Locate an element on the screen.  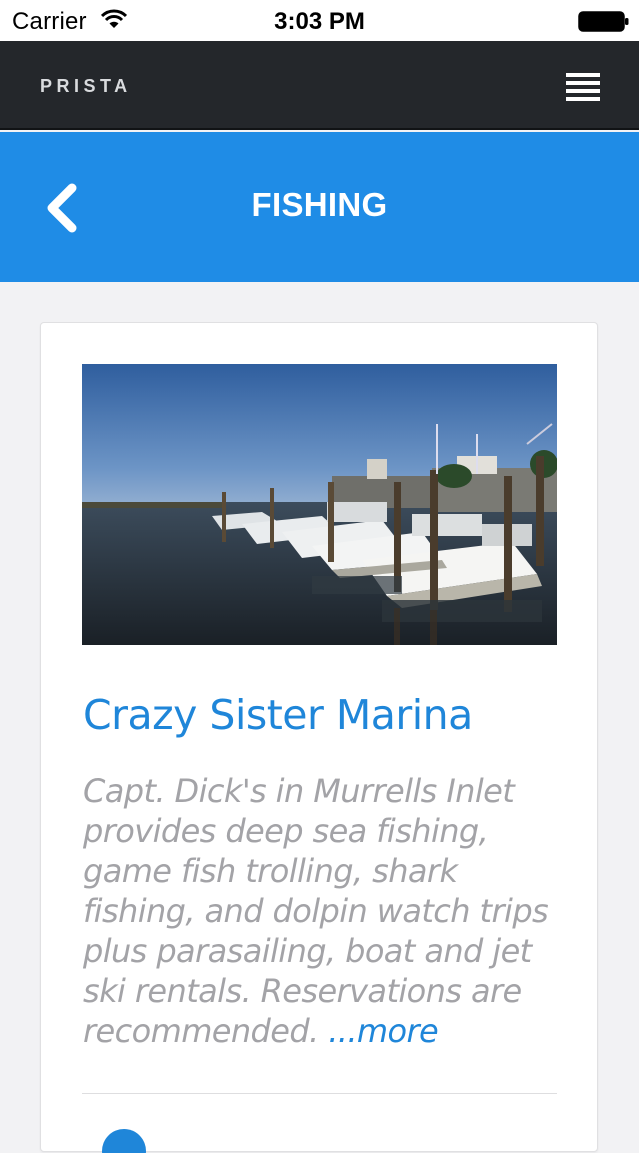
status-time: 3:03 PM is located at coordinates (319, 21).